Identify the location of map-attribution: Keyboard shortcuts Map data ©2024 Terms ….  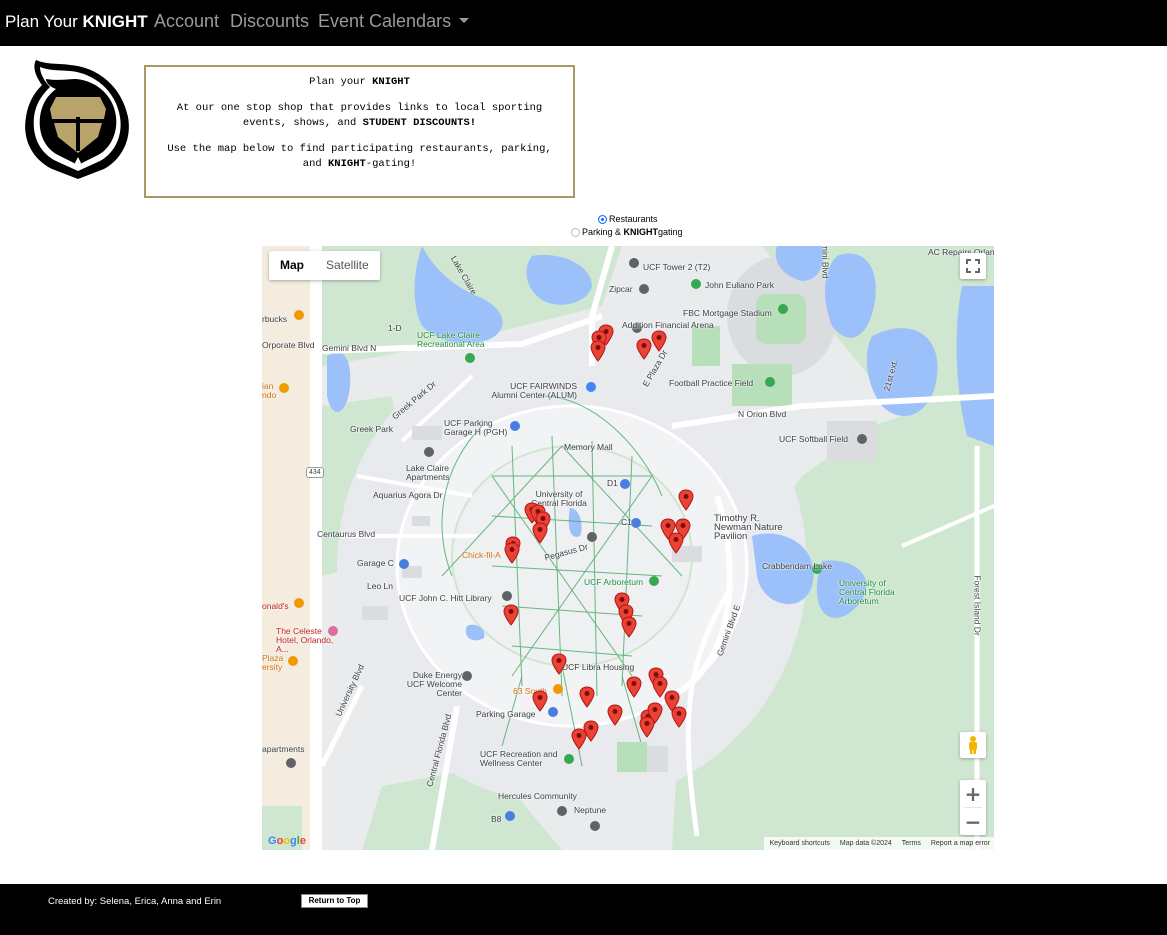
(878, 843).